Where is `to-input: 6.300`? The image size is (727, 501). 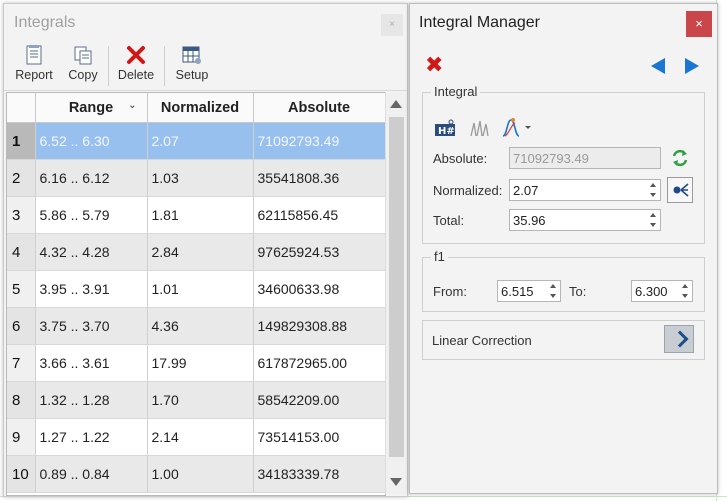
to-input: 6.300 is located at coordinates (662, 291).